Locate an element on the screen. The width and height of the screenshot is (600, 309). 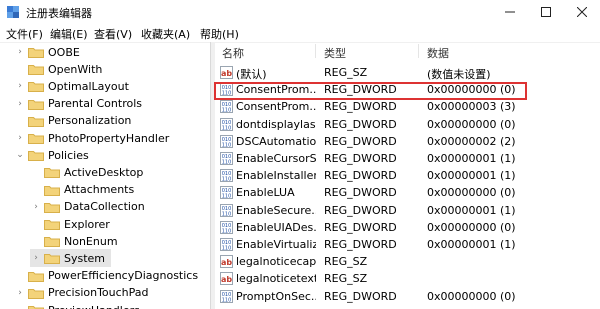
minimize-icon is located at coordinates (510, 12).